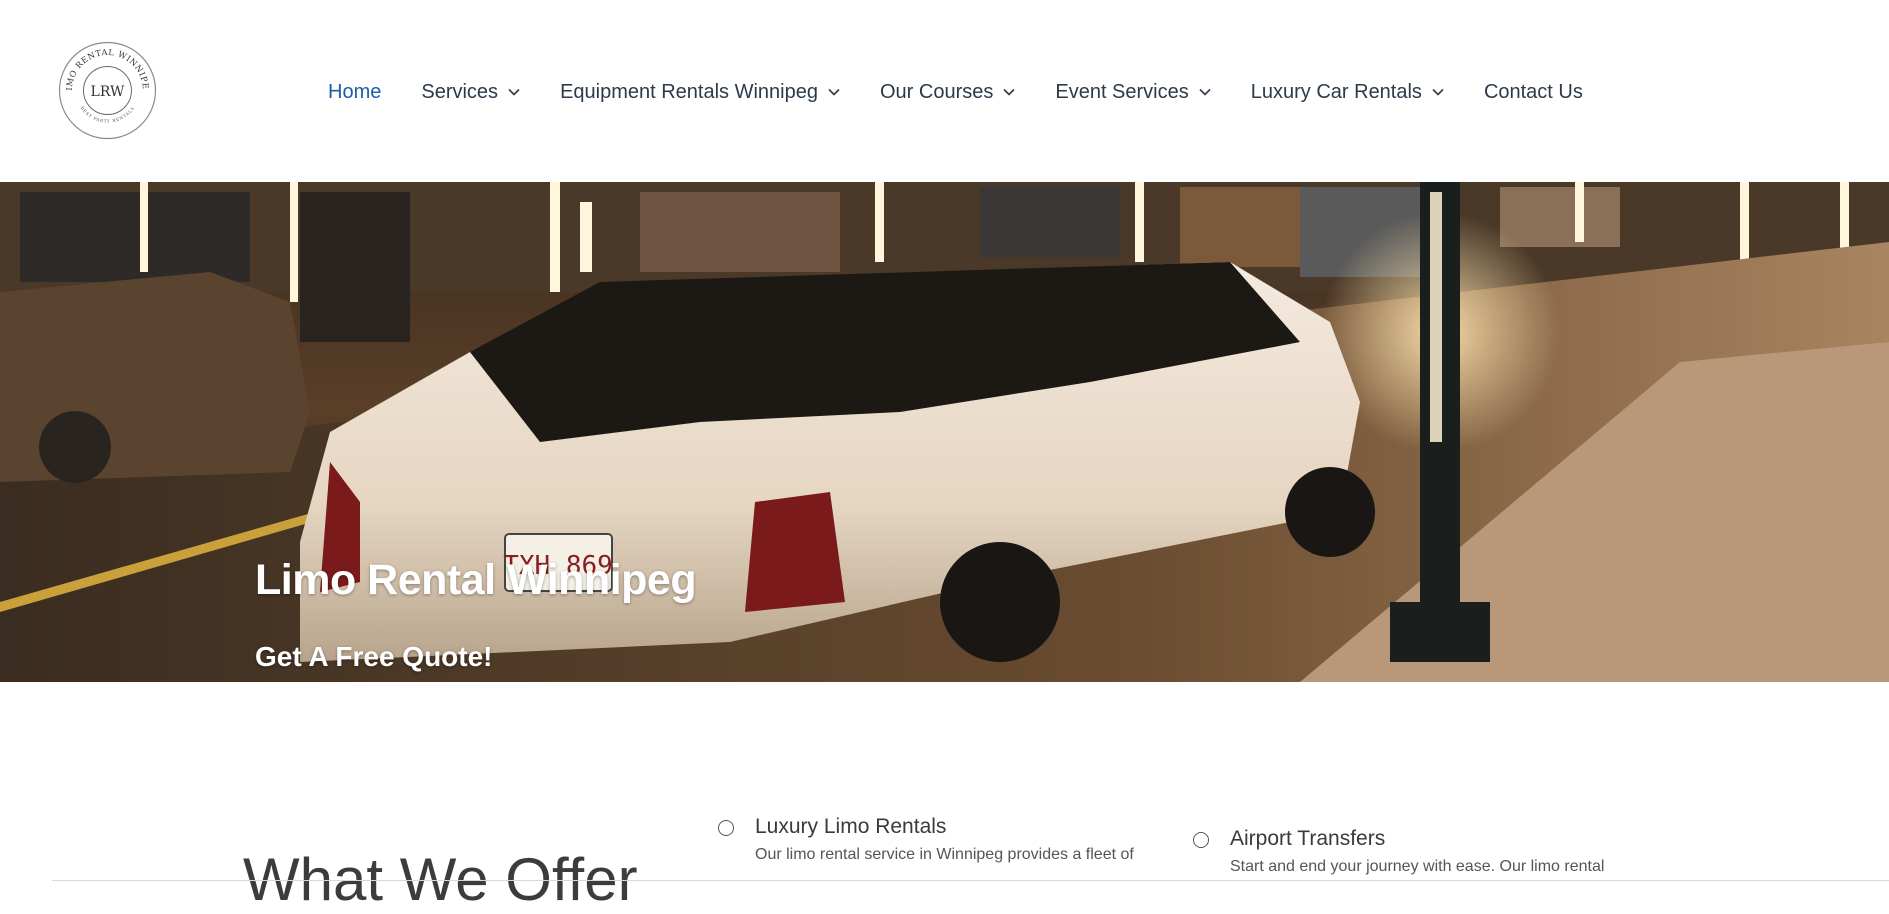  Describe the element at coordinates (460, 91) in the screenshot. I see `nav-services-label: Services` at that location.